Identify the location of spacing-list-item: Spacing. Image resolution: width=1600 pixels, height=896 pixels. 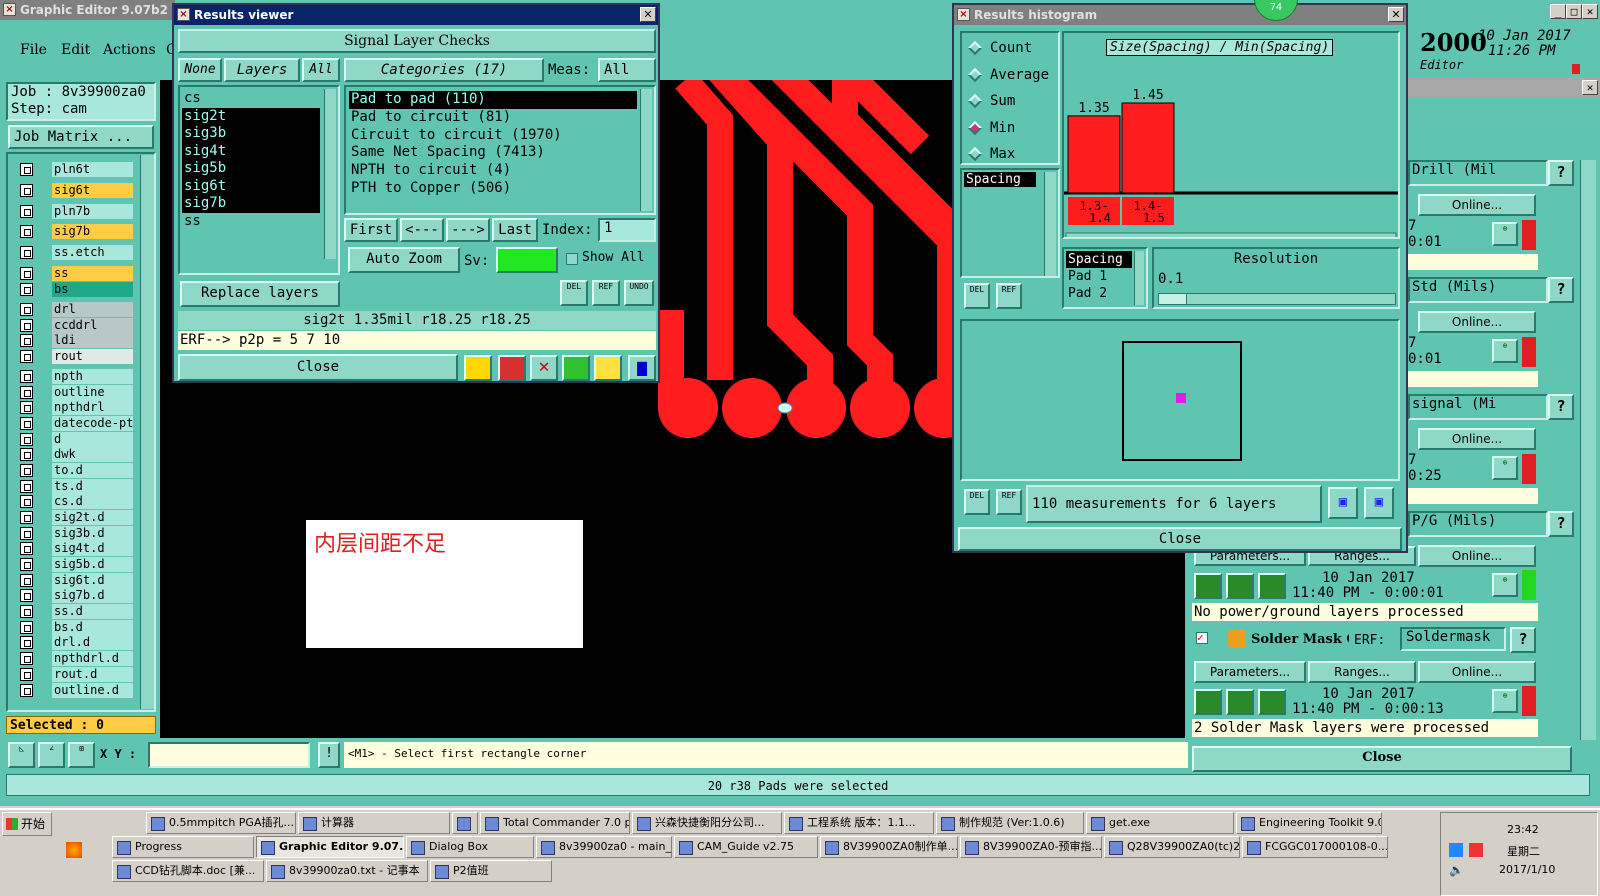
(1099, 259).